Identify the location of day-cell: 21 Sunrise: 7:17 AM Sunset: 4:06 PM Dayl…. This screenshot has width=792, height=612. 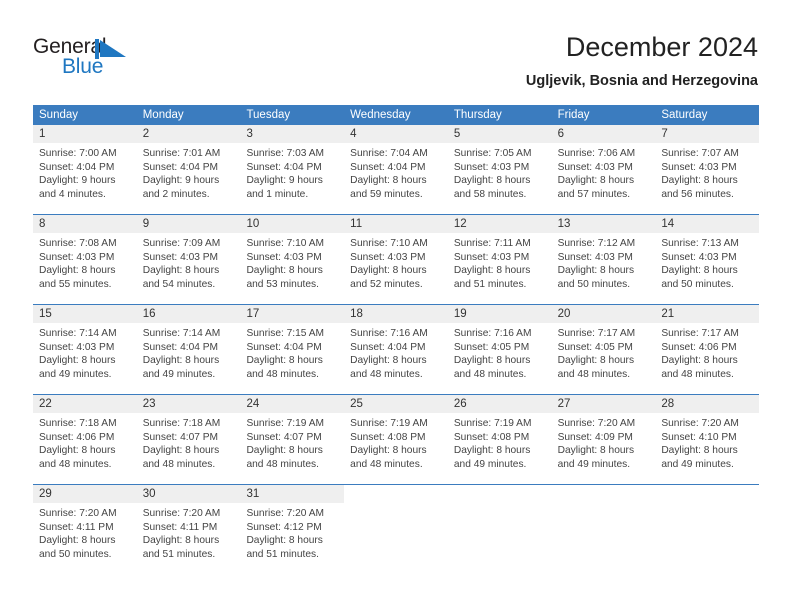
(707, 349).